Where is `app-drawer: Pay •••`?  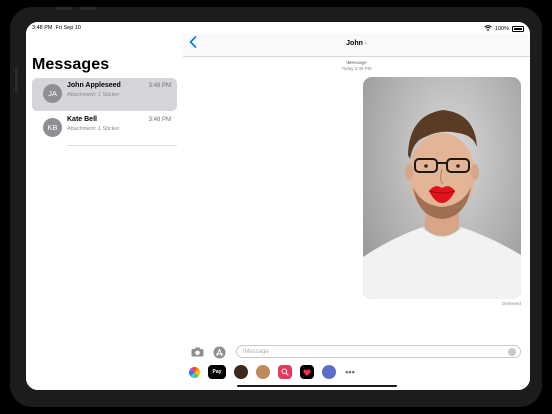 app-drawer: Pay ••• is located at coordinates (272, 372).